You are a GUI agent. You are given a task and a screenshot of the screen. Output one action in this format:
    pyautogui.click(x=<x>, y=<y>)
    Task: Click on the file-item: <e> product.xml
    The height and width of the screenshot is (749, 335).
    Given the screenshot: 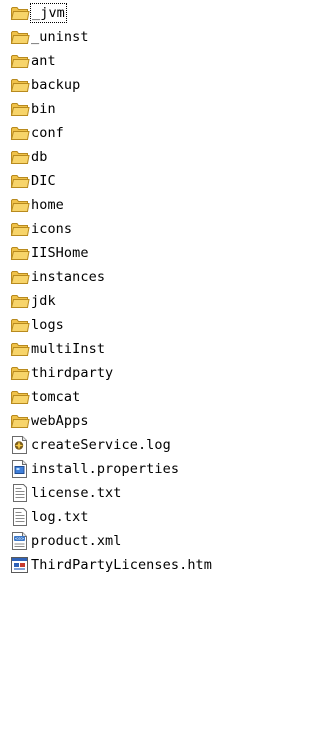 What is the action you would take?
    pyautogui.click(x=67, y=541)
    